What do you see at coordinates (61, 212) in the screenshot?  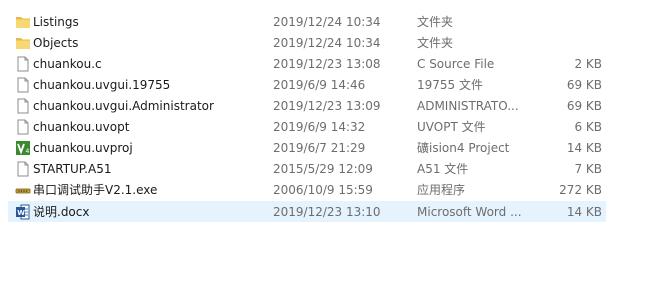 I see `file-name: 说明.docx` at bounding box center [61, 212].